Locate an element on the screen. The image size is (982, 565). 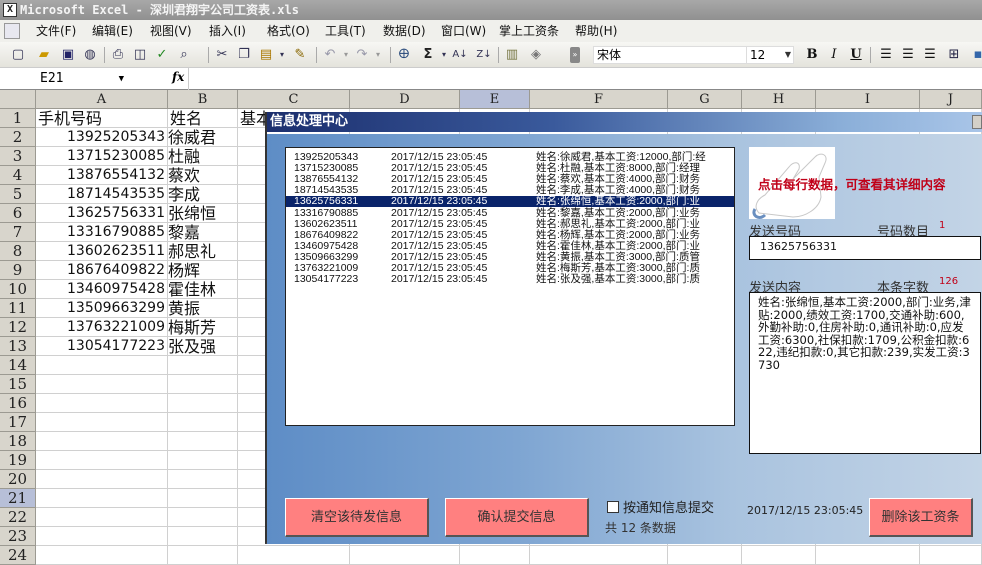
row-header-23: 23 is located at coordinates (18, 536).